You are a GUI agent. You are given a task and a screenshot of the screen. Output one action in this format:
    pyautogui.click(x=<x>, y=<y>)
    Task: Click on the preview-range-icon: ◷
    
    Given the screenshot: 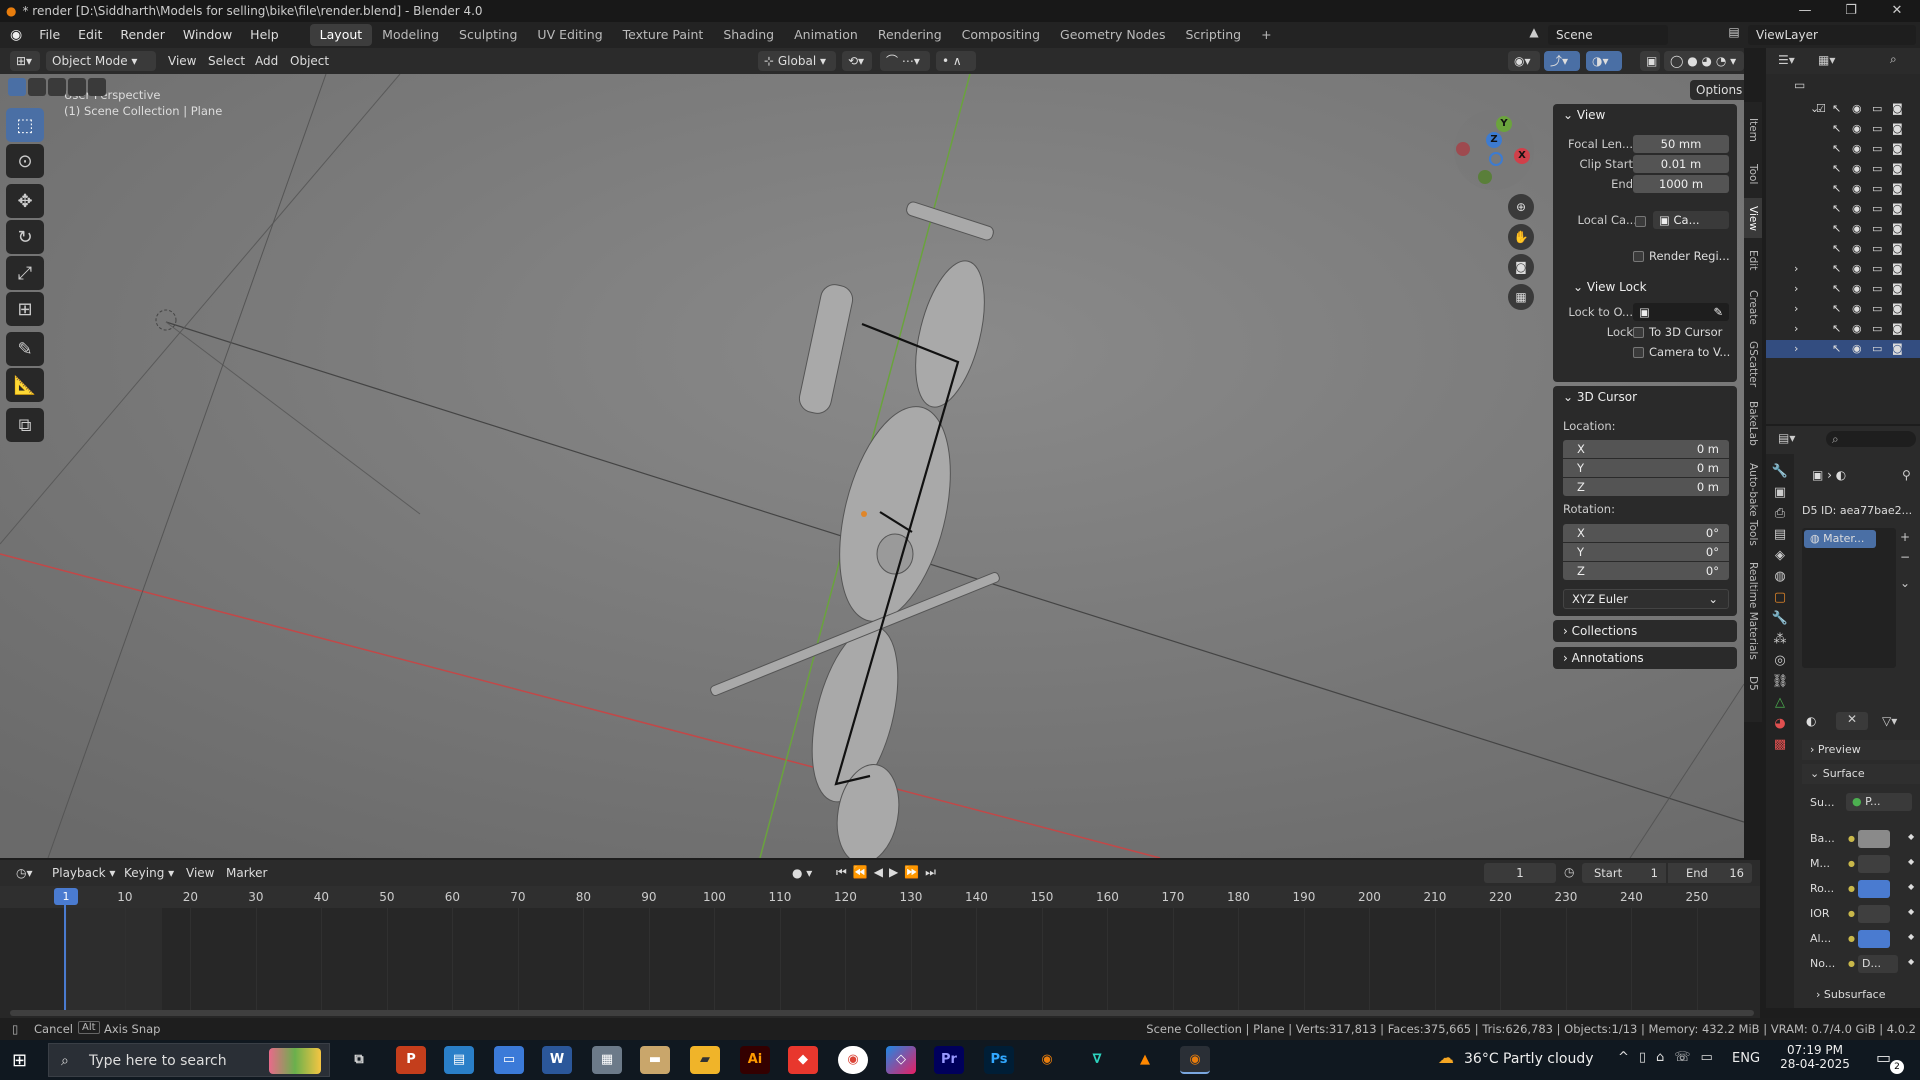 What is the action you would take?
    pyautogui.click(x=1569, y=872)
    